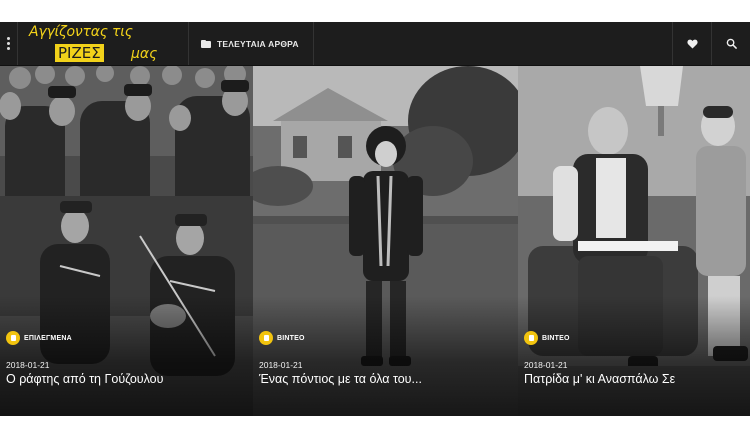 This screenshot has height=439, width=750. I want to click on menu-toggle-button, so click(9, 43).